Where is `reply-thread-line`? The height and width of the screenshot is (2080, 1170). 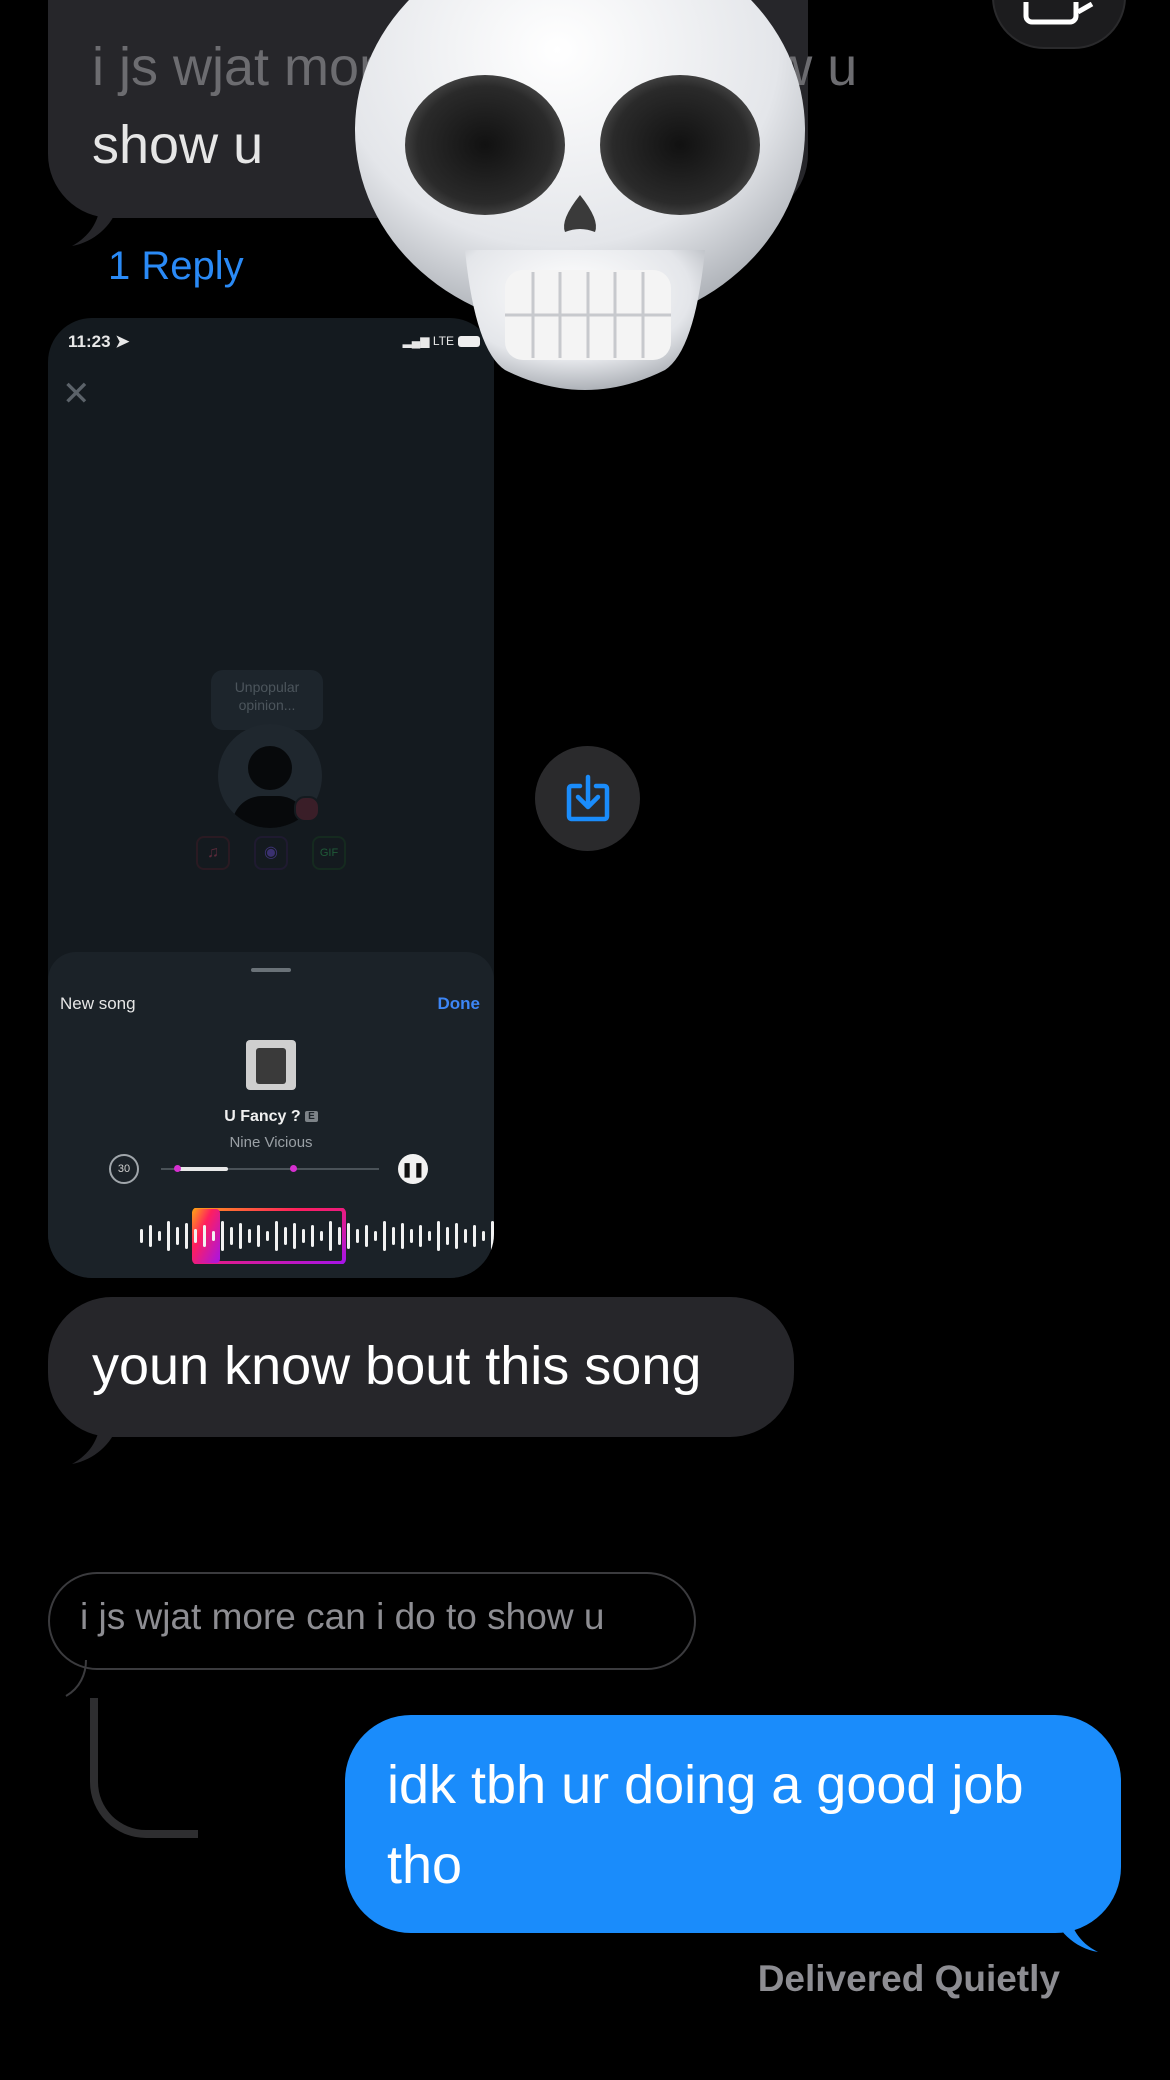
reply-thread-line is located at coordinates (144, 1768).